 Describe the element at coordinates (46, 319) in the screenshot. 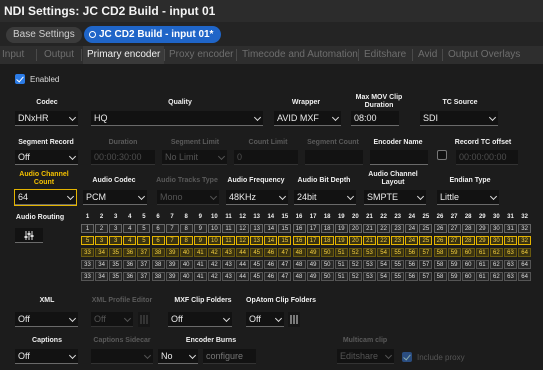

I see `xml-select: Off` at that location.